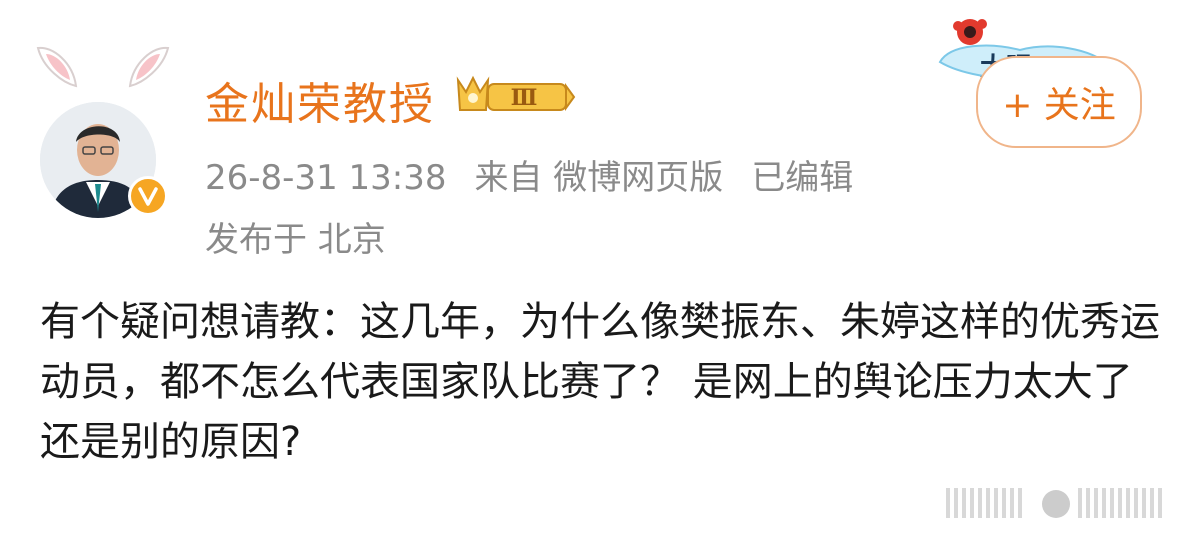 The width and height of the screenshot is (1180, 534). What do you see at coordinates (524, 98) in the screenshot?
I see `rank-badge-label: Ⅲ` at bounding box center [524, 98].